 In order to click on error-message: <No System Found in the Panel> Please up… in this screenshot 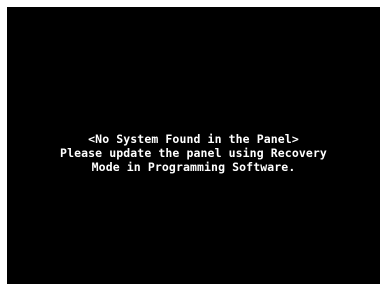, I will do `click(193, 153)`.